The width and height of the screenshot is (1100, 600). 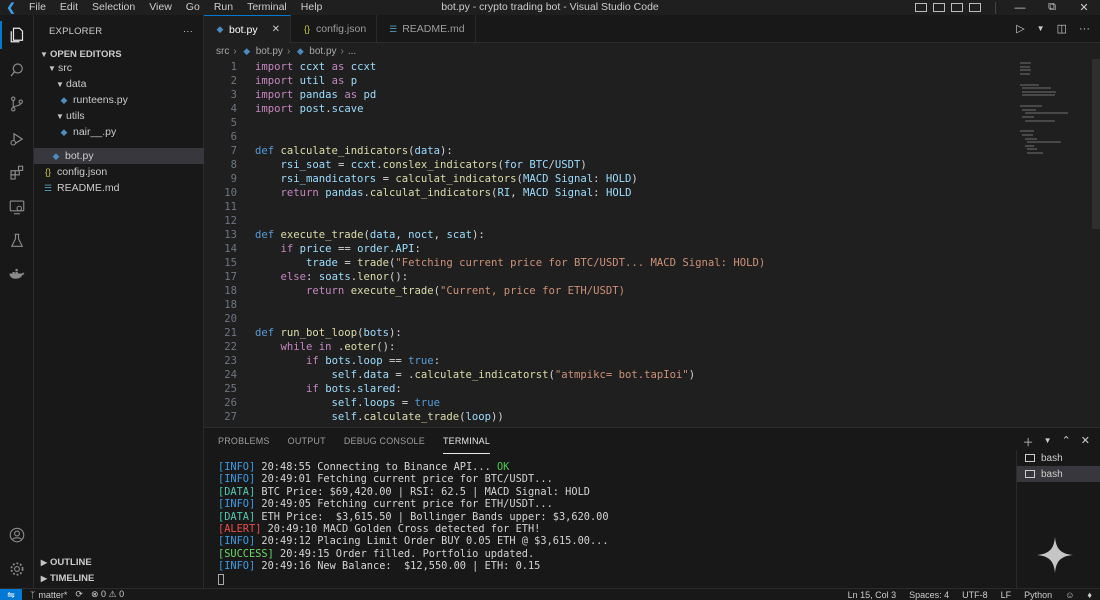 What do you see at coordinates (604, 333) in the screenshot?
I see `code-line: 21 def run_bot_loop(bots):` at bounding box center [604, 333].